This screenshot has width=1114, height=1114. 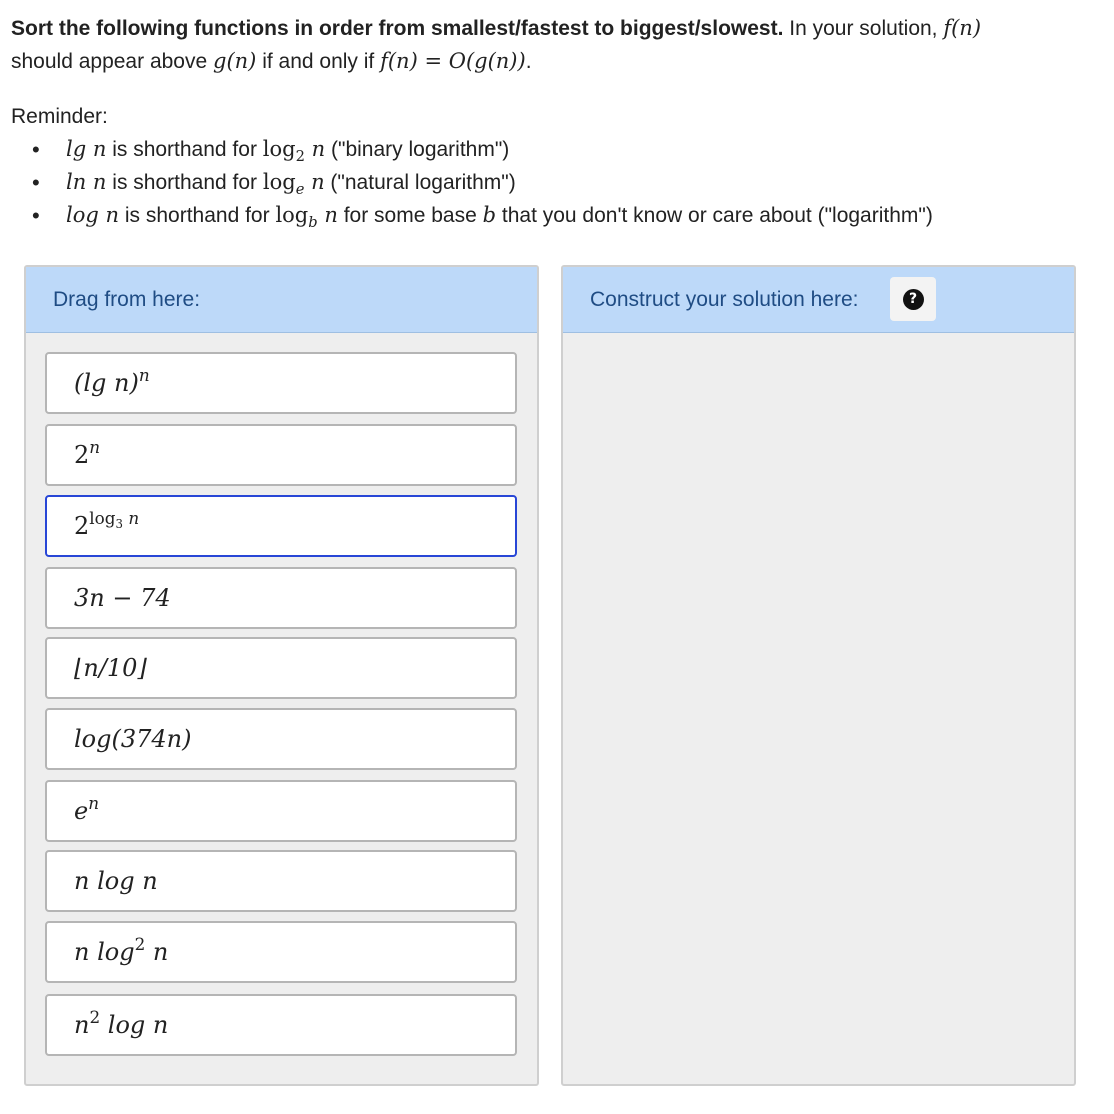 What do you see at coordinates (313, 223) in the screenshot?
I see `reminder-math-sub: b` at bounding box center [313, 223].